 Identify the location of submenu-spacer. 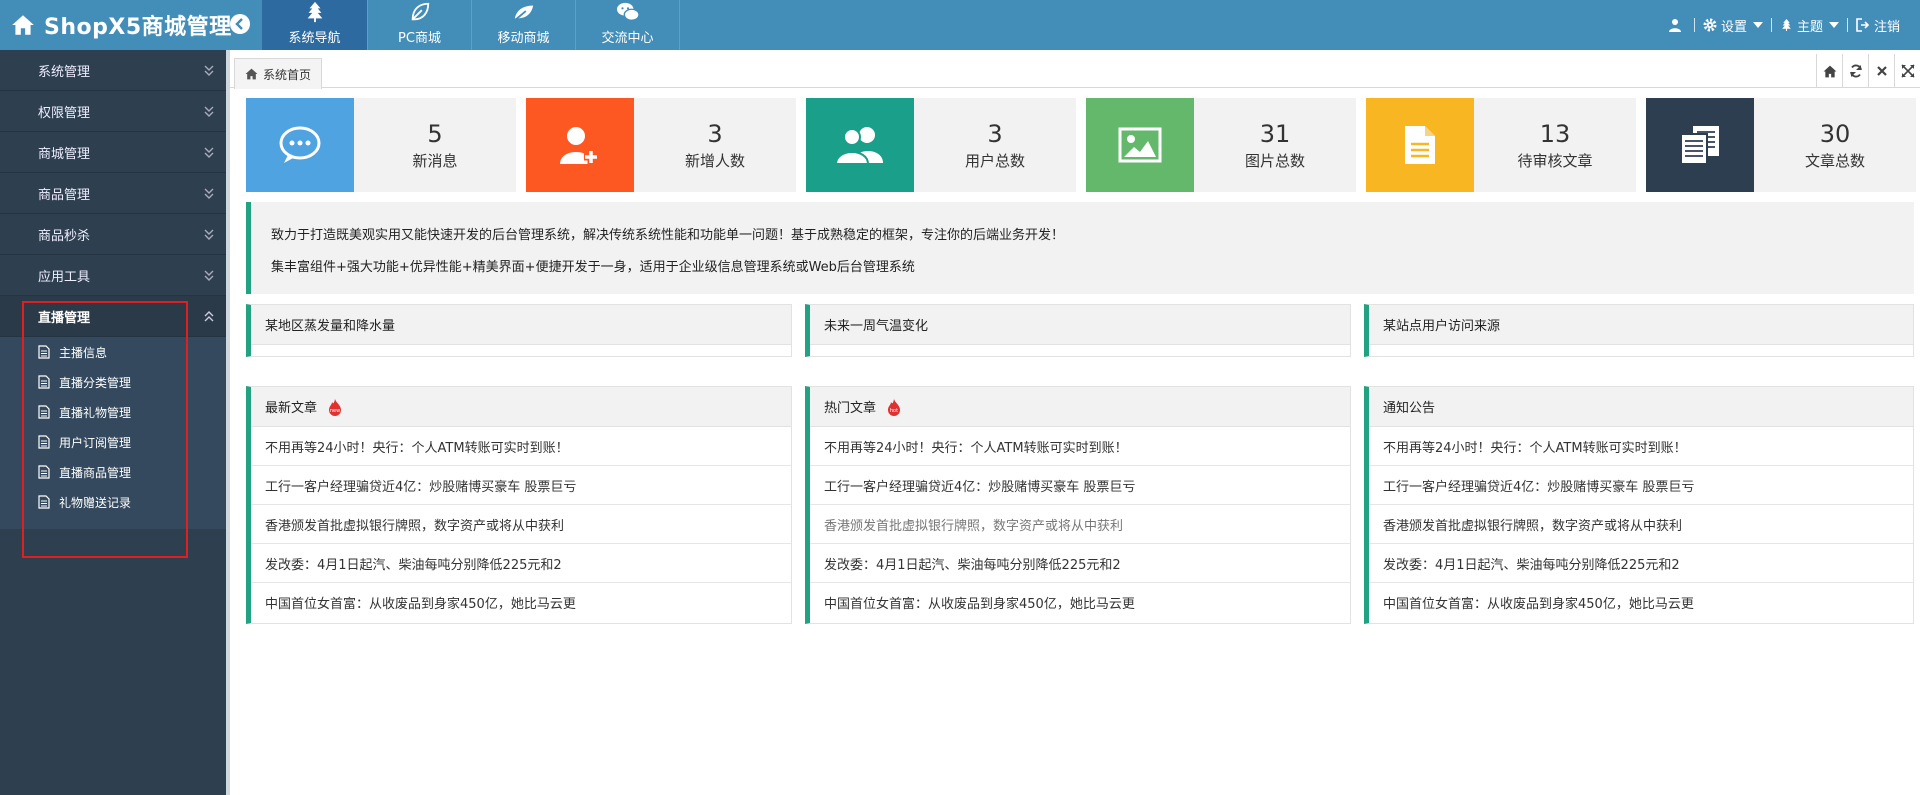
(113, 523).